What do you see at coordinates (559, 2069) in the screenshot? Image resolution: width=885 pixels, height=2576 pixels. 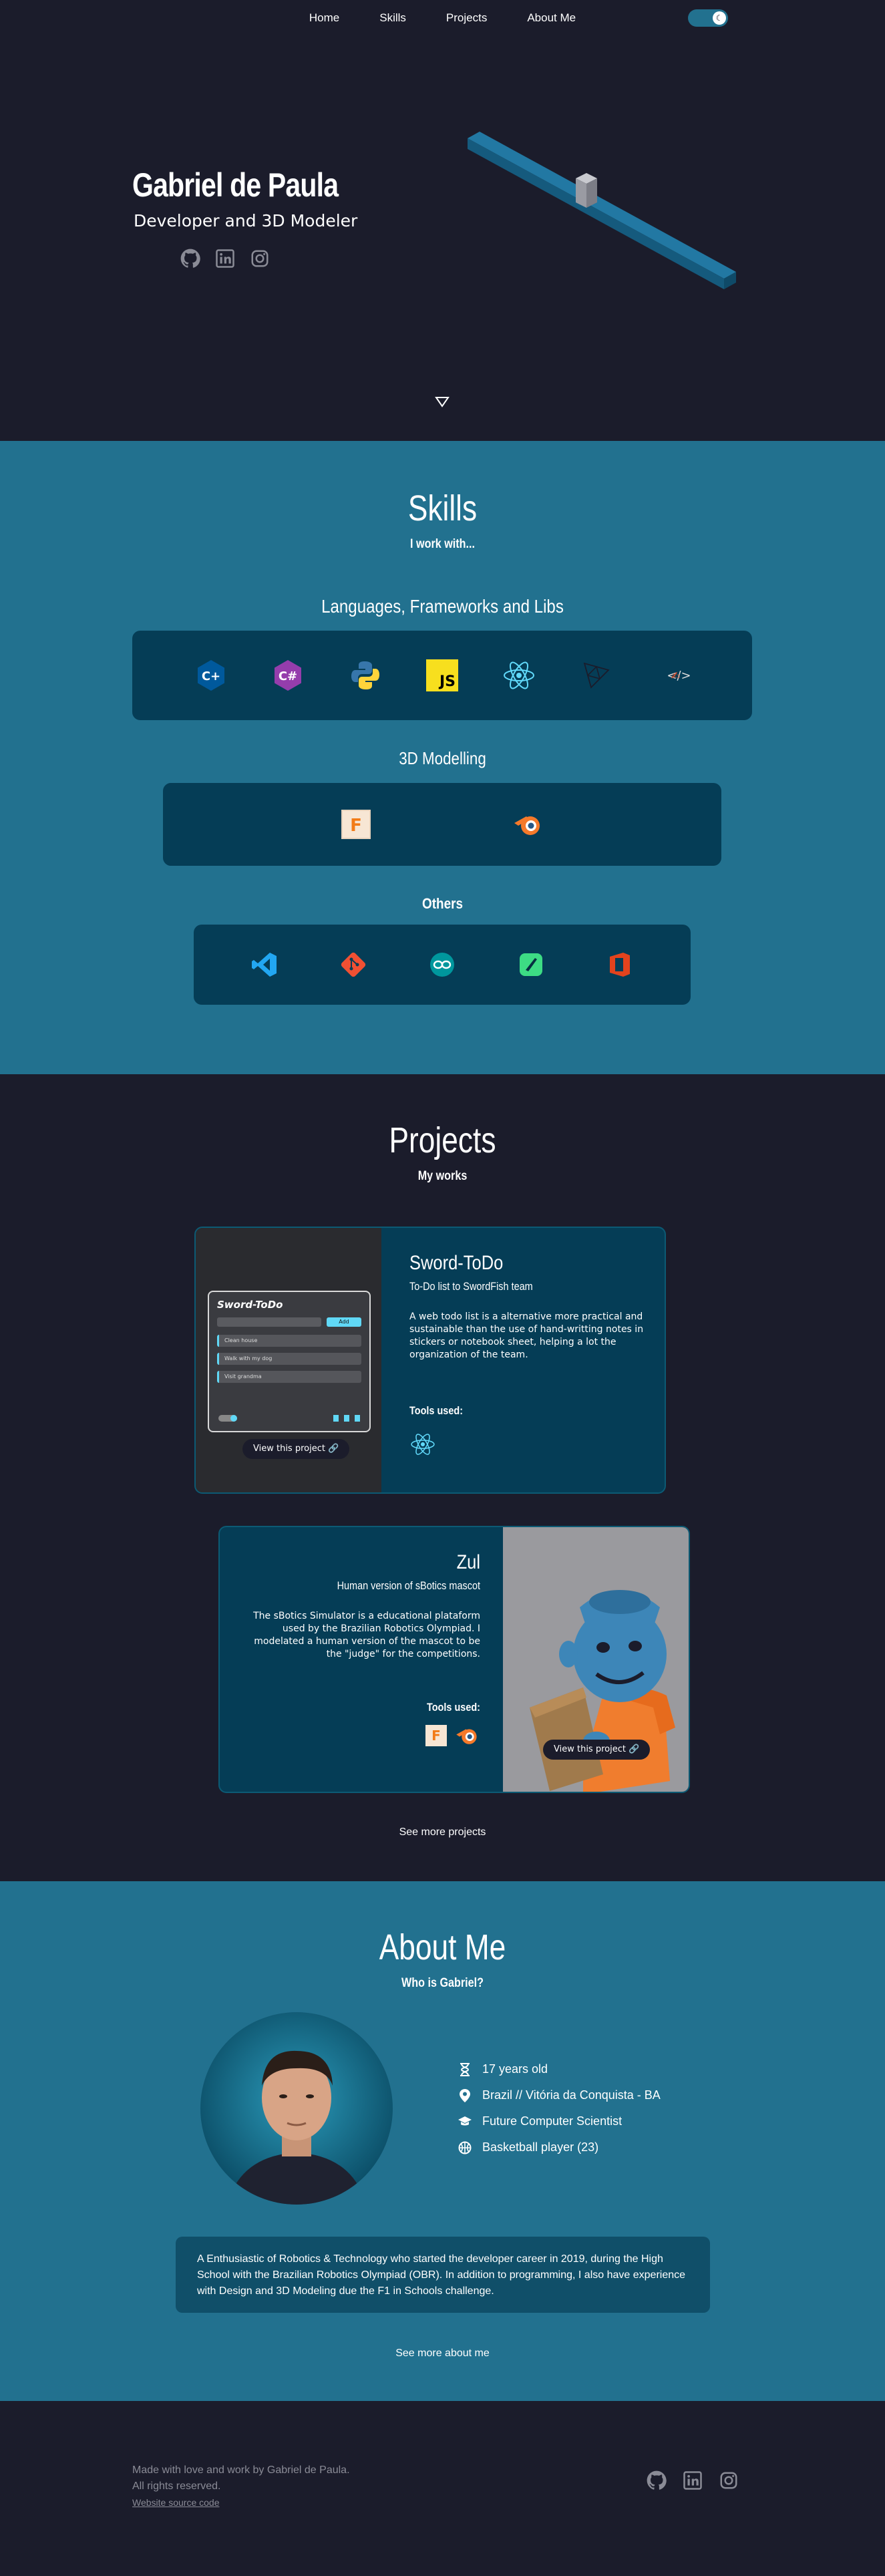 I see `fact-age: 17 years old` at bounding box center [559, 2069].